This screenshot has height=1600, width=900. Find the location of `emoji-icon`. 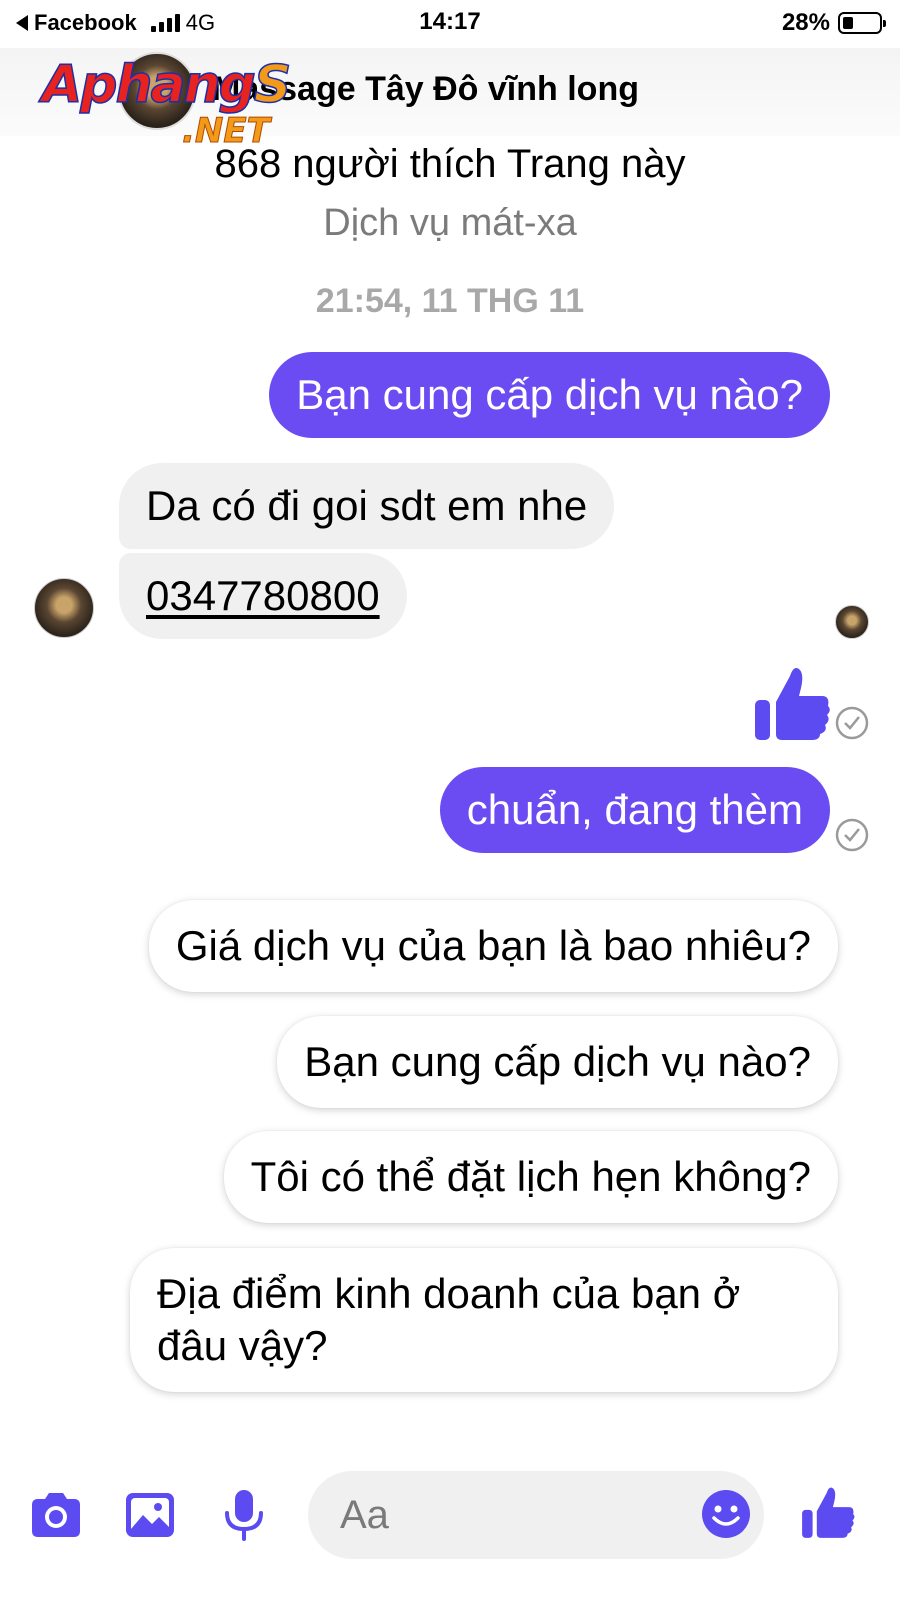

emoji-icon is located at coordinates (726, 1514).